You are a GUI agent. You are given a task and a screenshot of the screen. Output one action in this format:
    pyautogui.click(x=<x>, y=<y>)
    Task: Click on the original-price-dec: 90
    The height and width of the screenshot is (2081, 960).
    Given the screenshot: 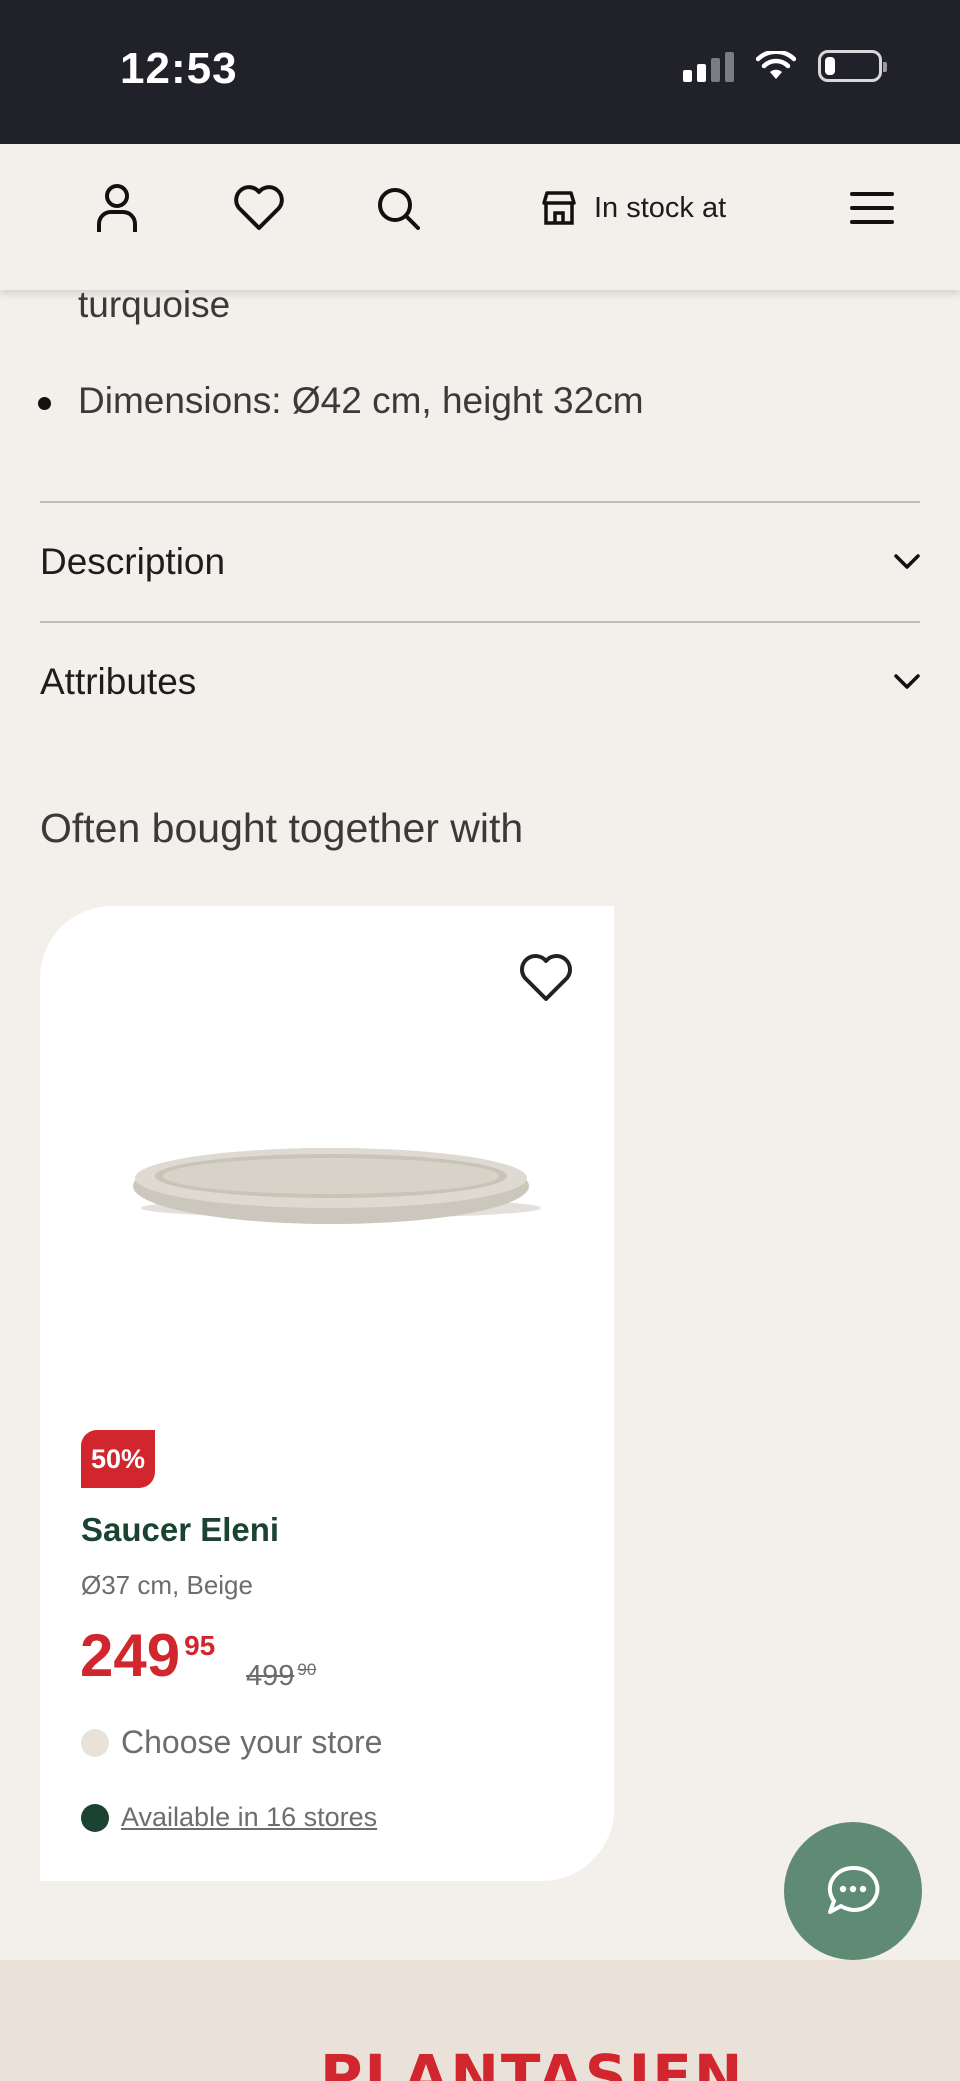 What is the action you would take?
    pyautogui.click(x=307, y=1669)
    